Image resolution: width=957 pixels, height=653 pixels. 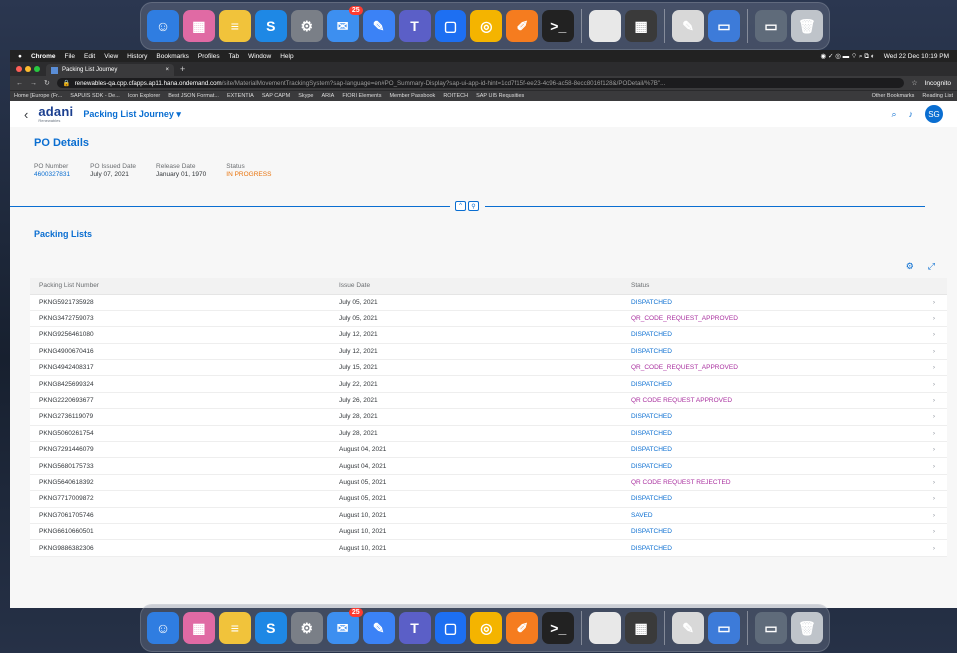 I want to click on incognito-badge: Incognito, so click(x=938, y=83).